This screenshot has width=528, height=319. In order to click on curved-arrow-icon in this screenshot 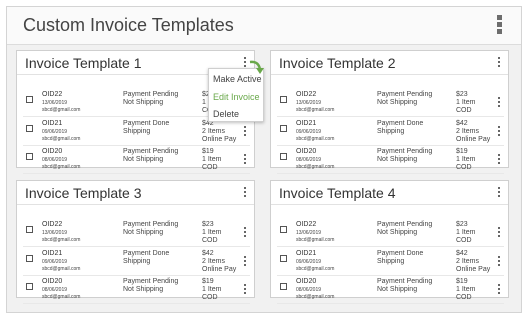, I will do `click(256, 67)`.